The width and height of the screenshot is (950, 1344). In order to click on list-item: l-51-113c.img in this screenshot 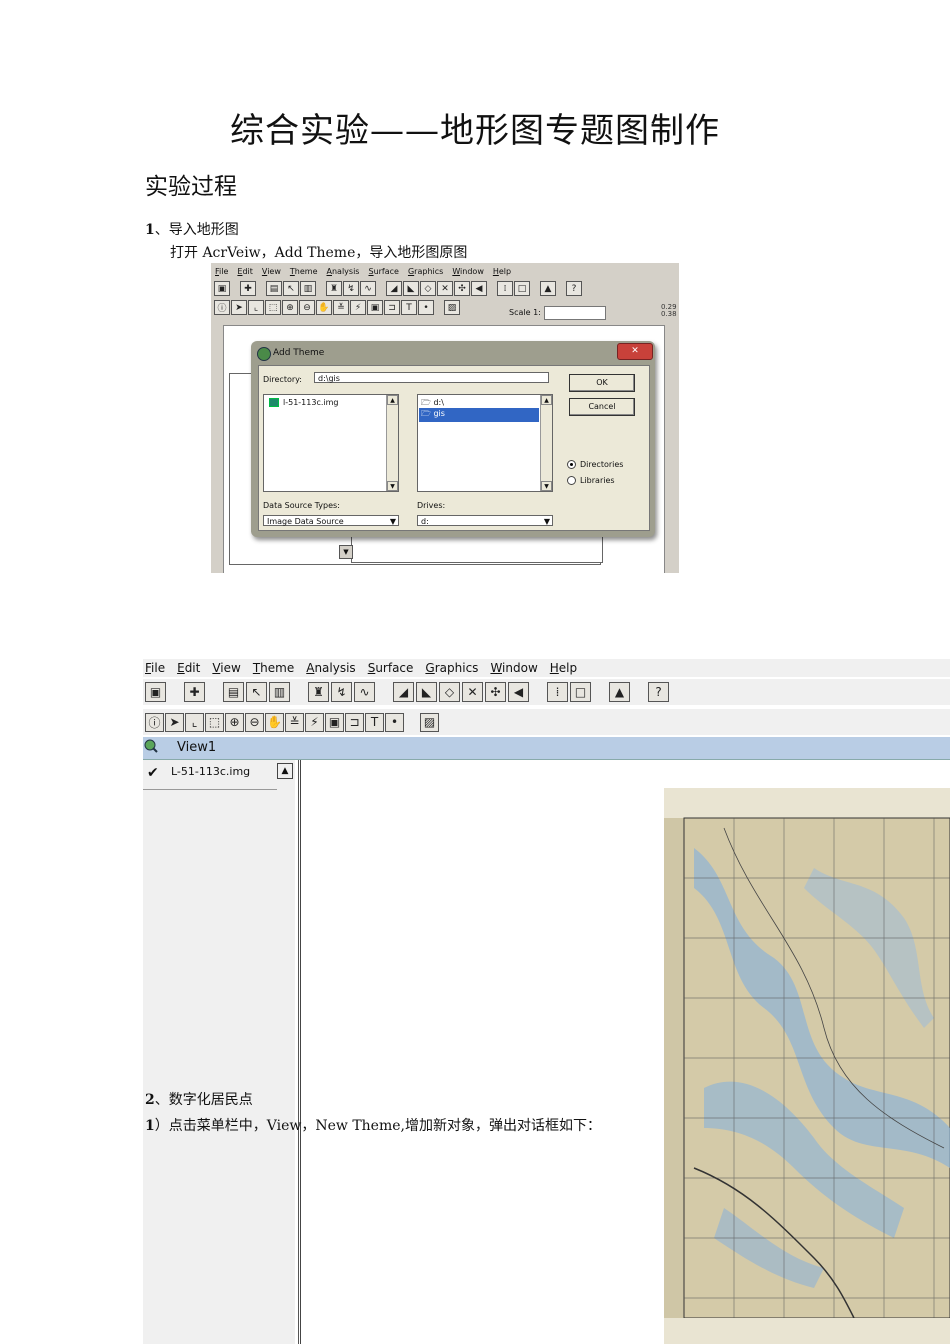, I will do `click(303, 402)`.